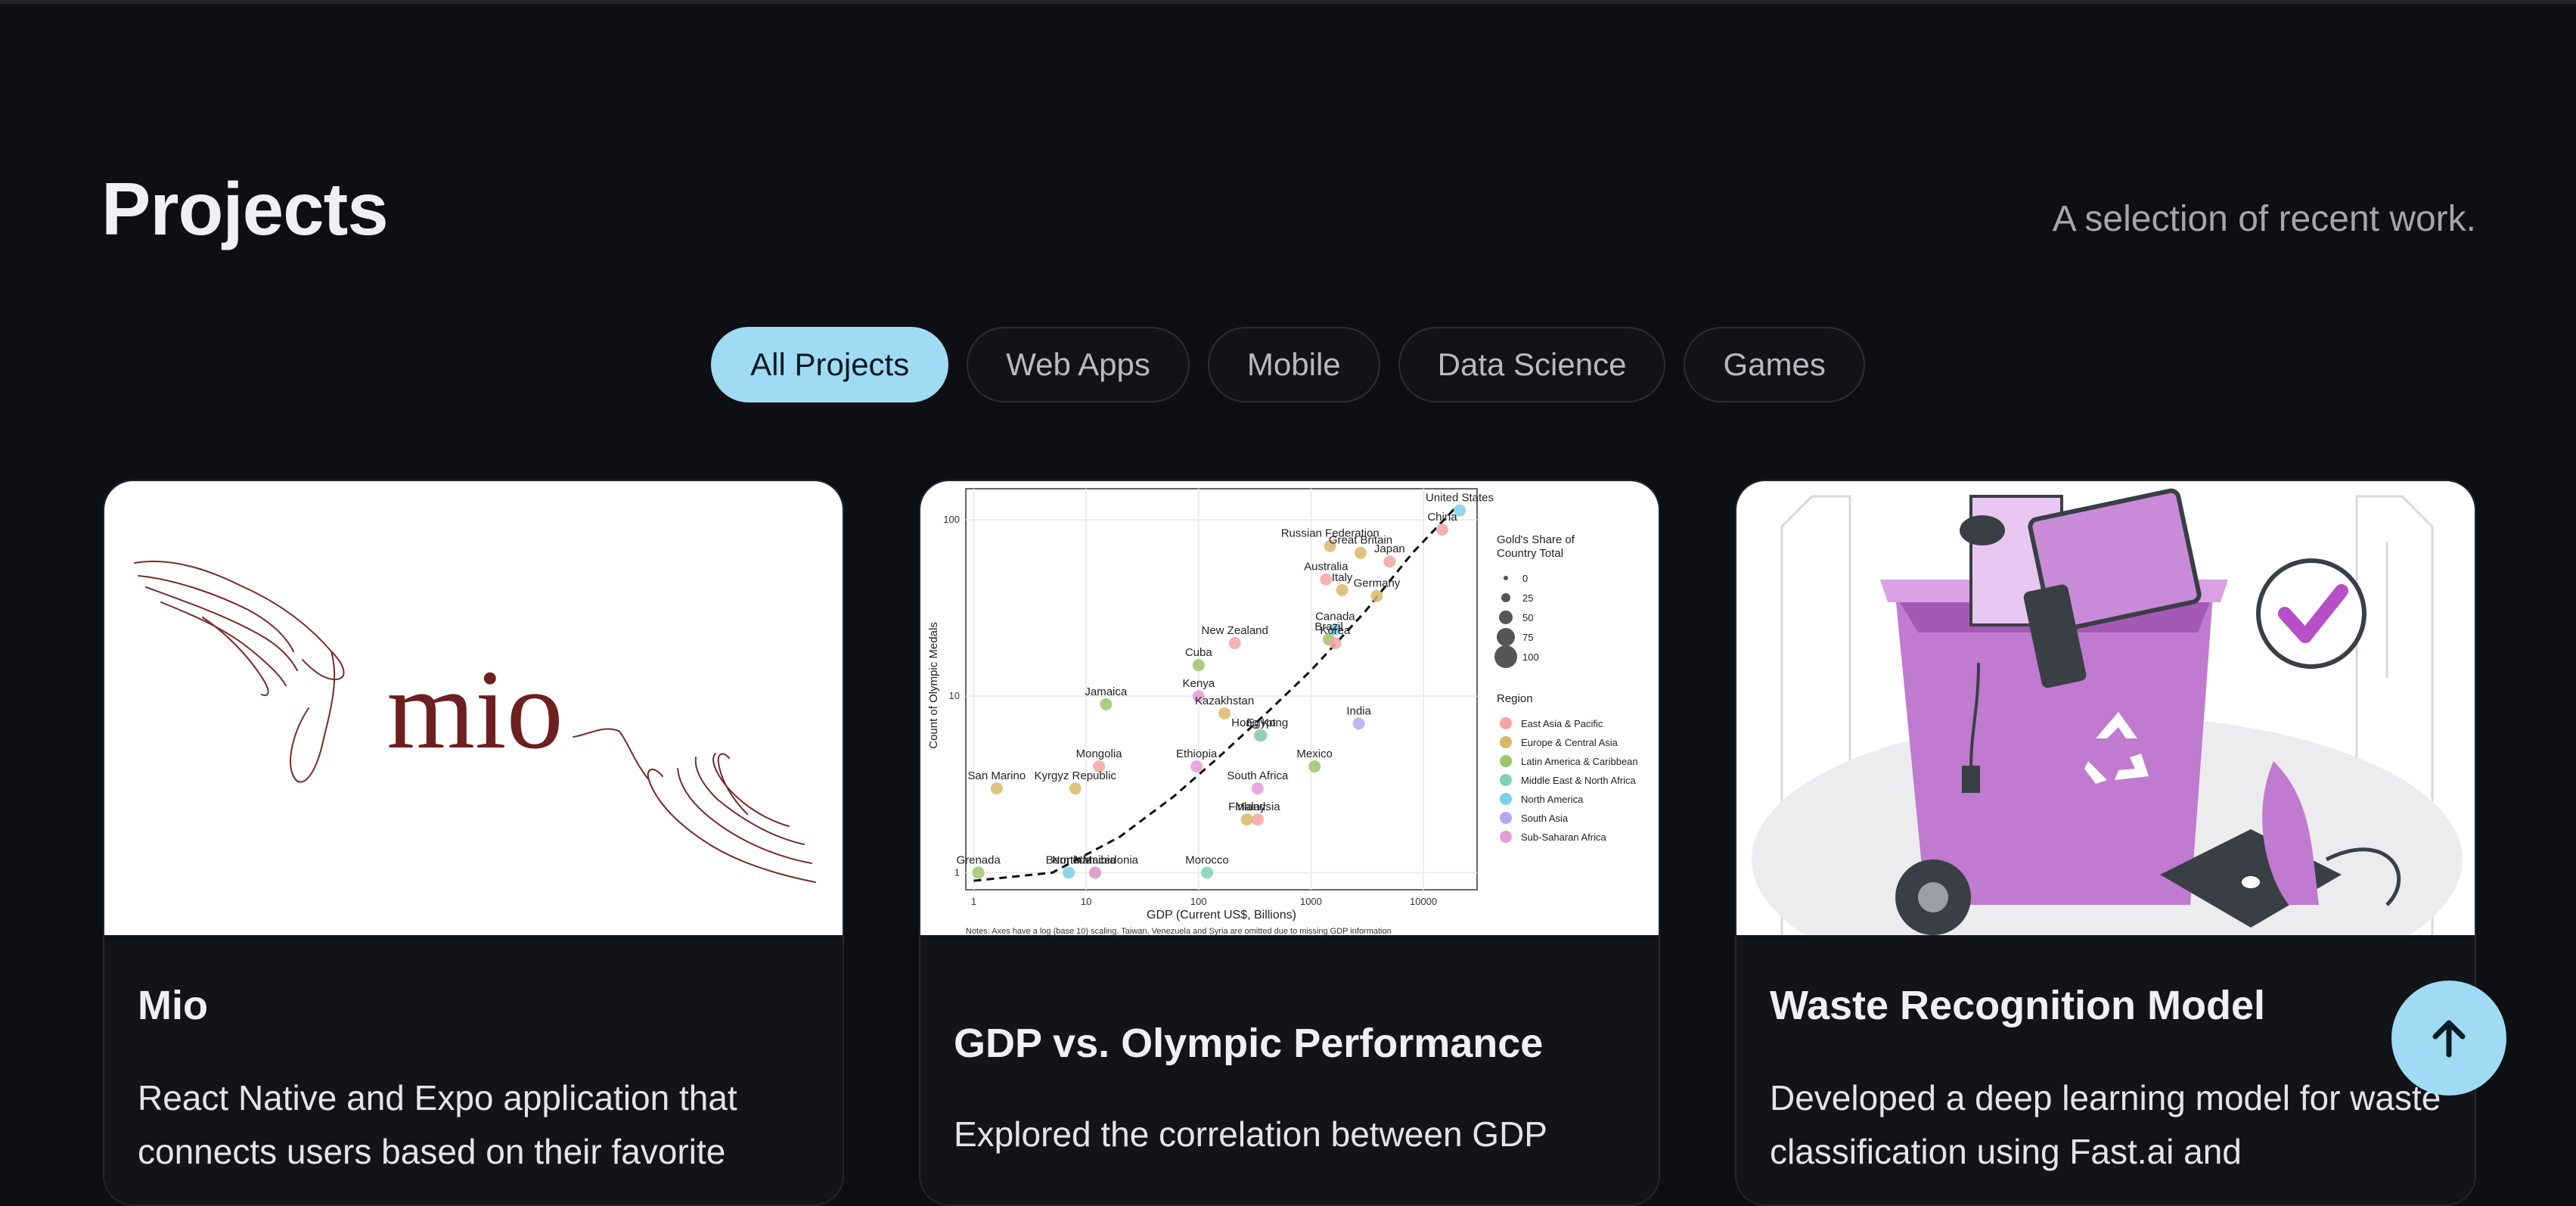 This screenshot has height=1206, width=2576. What do you see at coordinates (1527, 638) in the screenshot?
I see `size-legend-label: 75` at bounding box center [1527, 638].